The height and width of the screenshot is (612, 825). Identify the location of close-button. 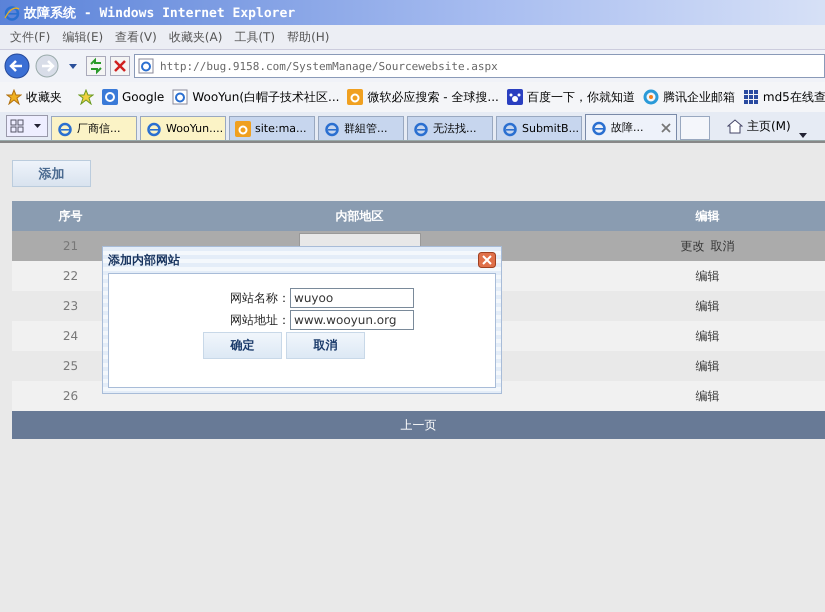
(487, 260).